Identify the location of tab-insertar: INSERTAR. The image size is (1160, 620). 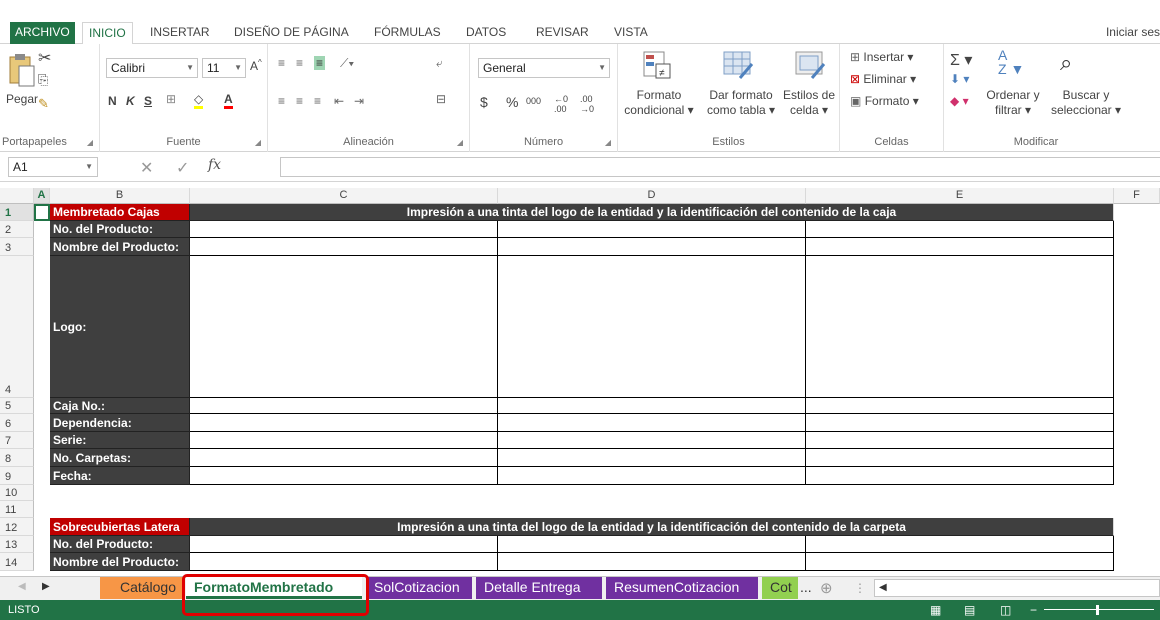
(180, 33).